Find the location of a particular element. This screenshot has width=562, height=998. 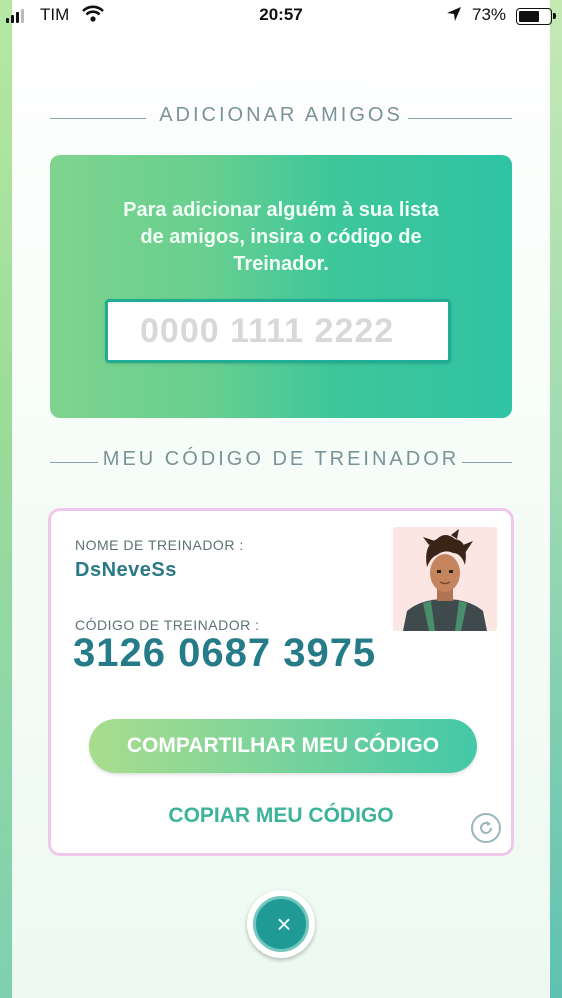

trainer-name: DsNeveSs is located at coordinates (126, 570).